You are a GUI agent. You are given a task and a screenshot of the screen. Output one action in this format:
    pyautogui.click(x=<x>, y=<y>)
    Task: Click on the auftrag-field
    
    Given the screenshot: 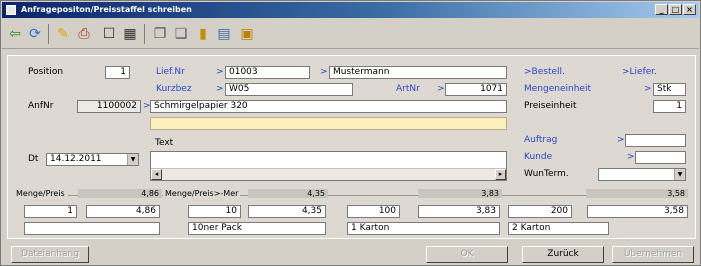 What is the action you would take?
    pyautogui.click(x=655, y=140)
    